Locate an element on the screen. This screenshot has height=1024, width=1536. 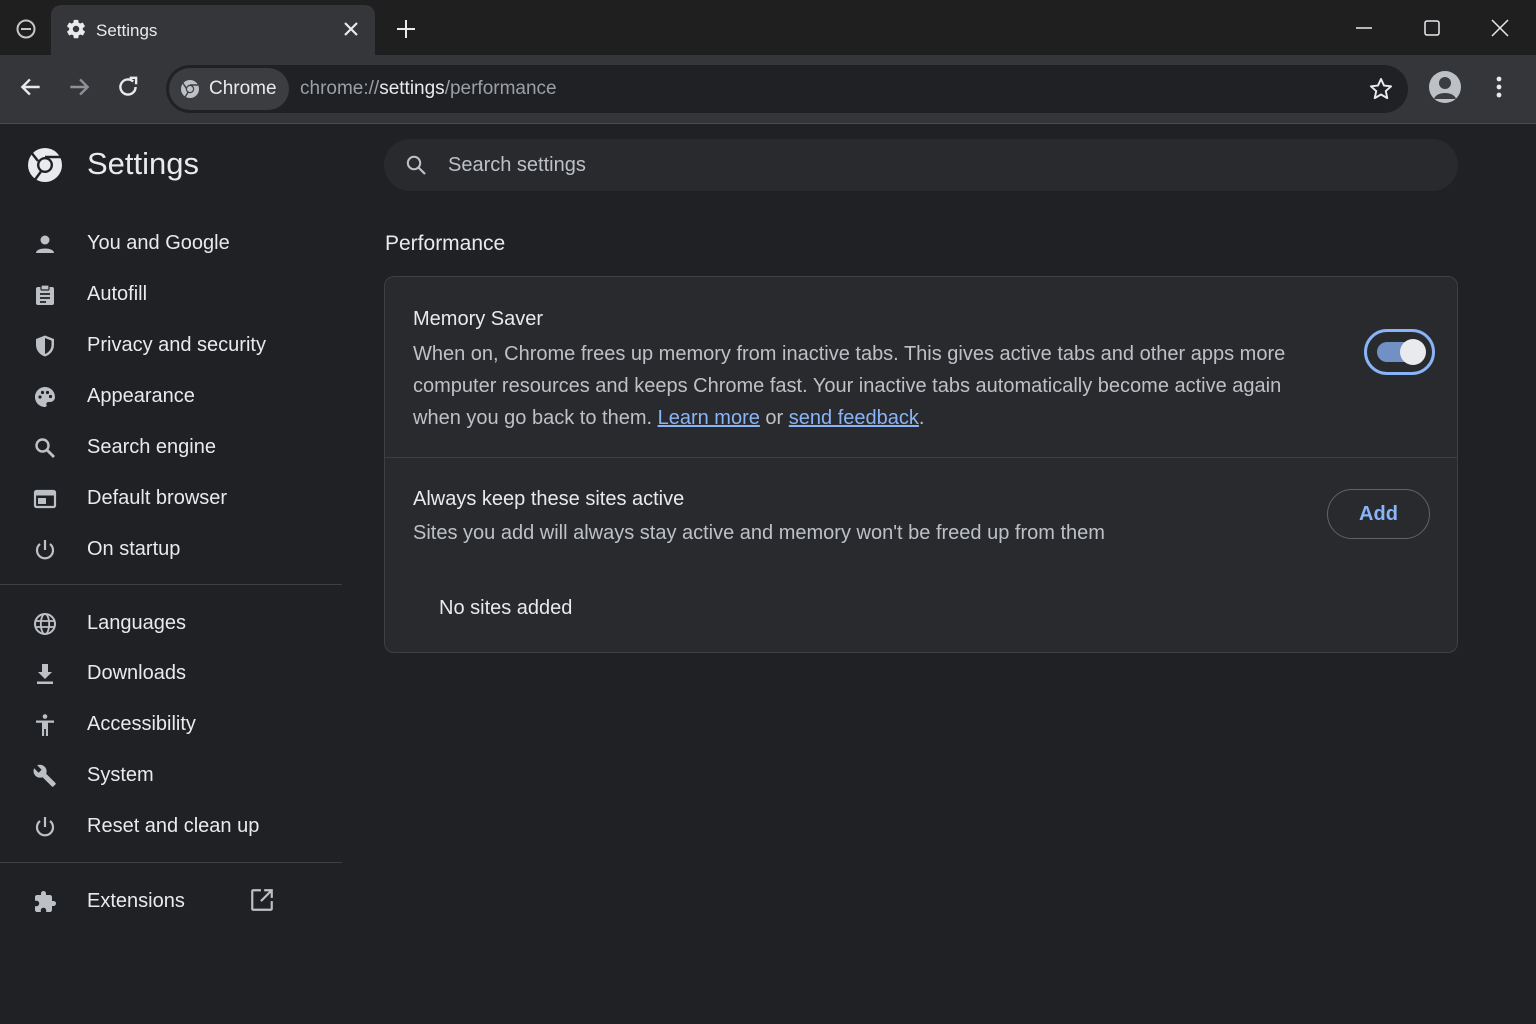
site-info-chip: Chrome is located at coordinates (229, 89).